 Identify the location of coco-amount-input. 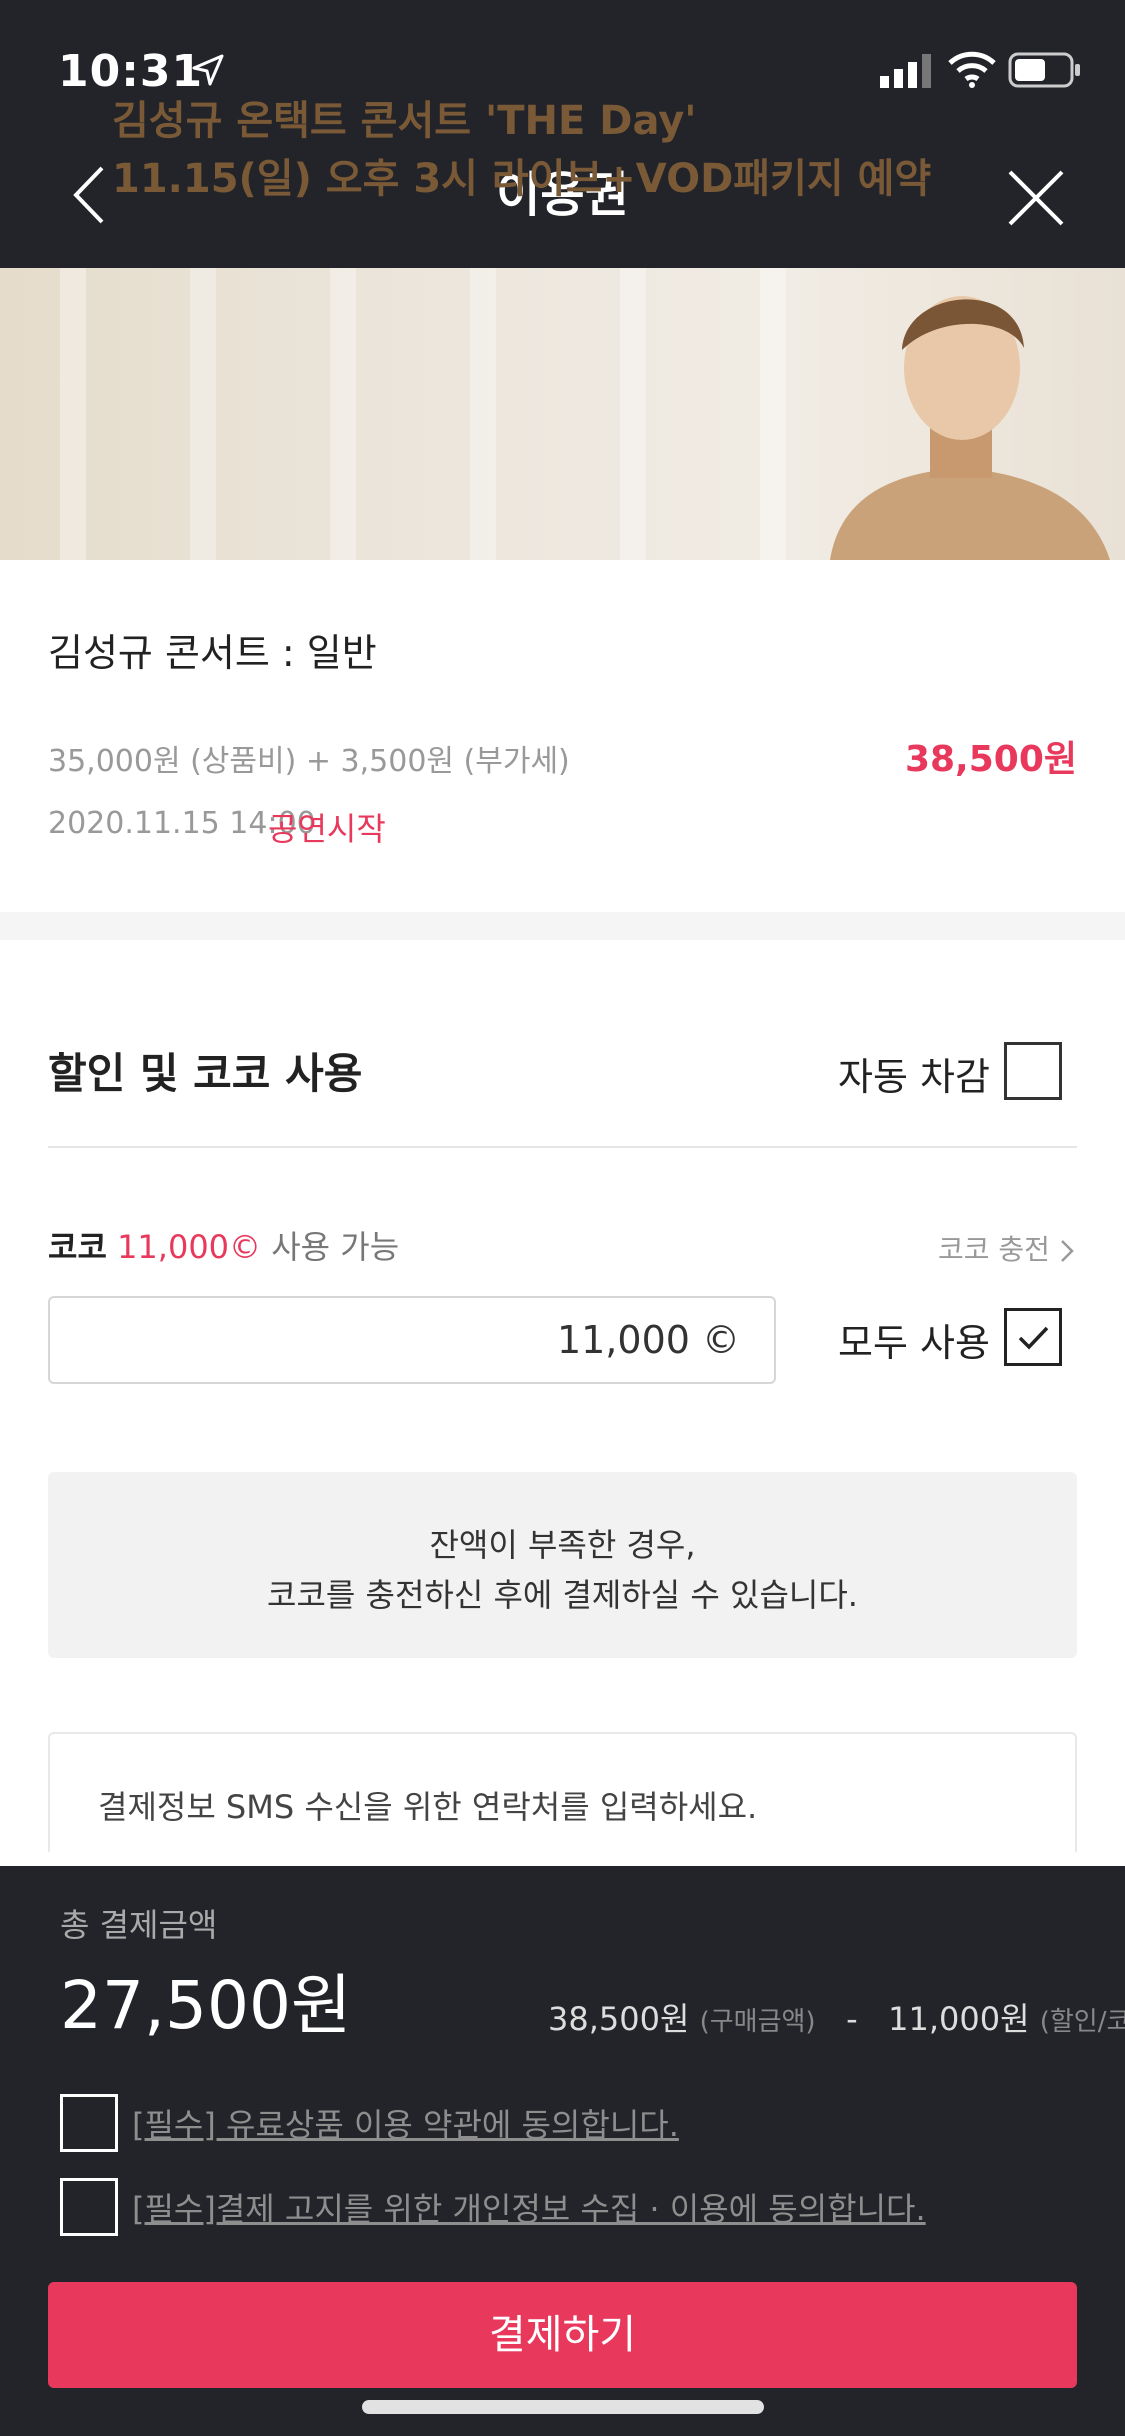
(412, 1340).